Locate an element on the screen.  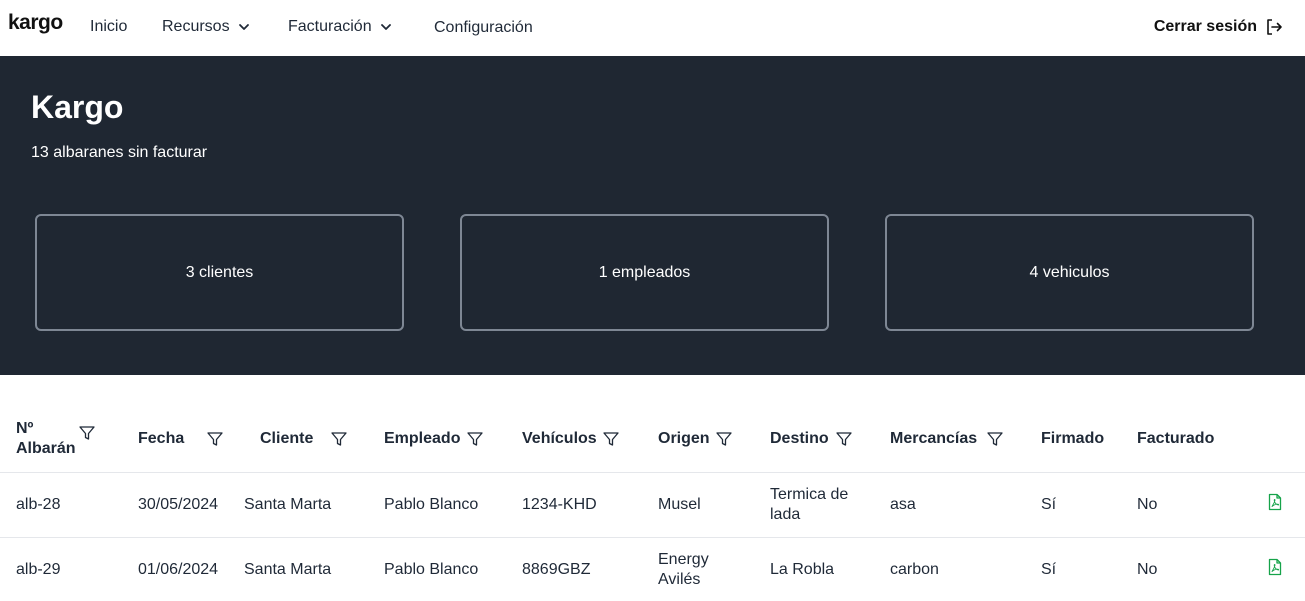
cell-fecha: 30/05/2024 is located at coordinates (175, 505).